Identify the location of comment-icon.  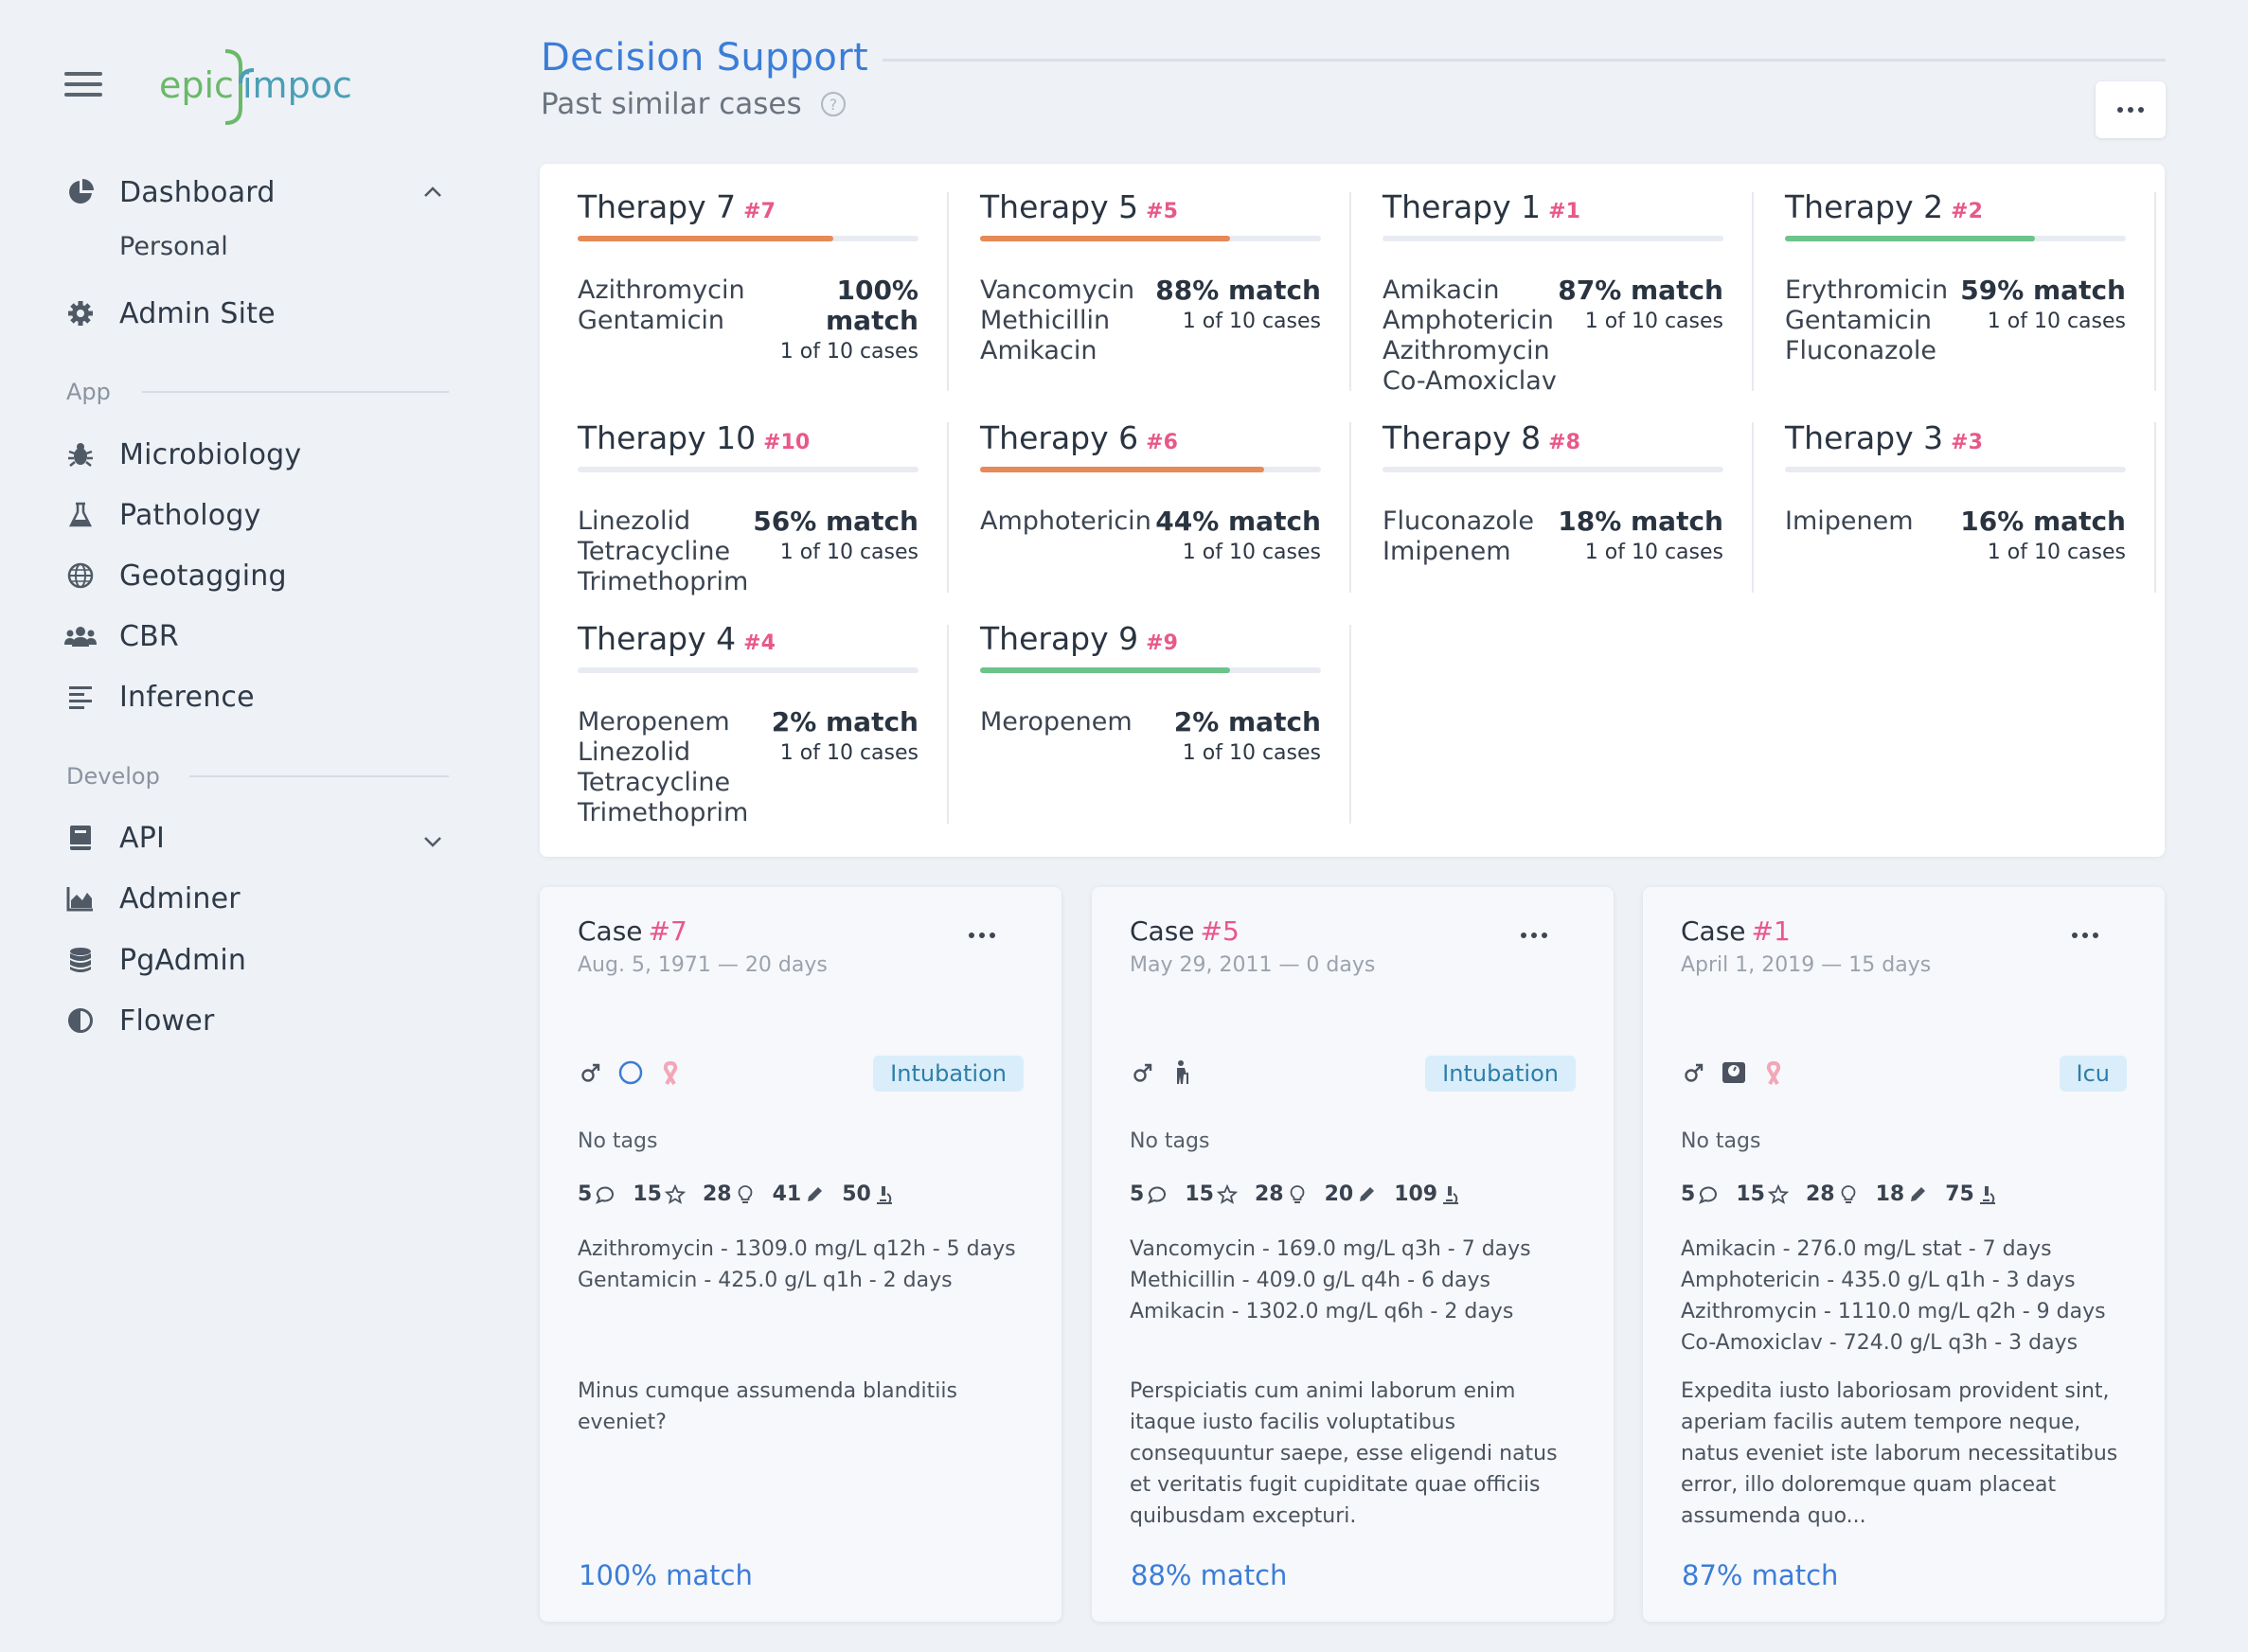
(1708, 1194).